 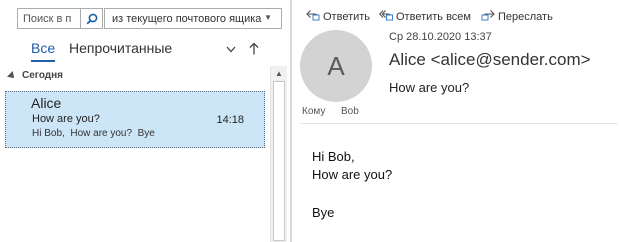 I want to click on scrollbar: ▲, so click(x=278, y=154).